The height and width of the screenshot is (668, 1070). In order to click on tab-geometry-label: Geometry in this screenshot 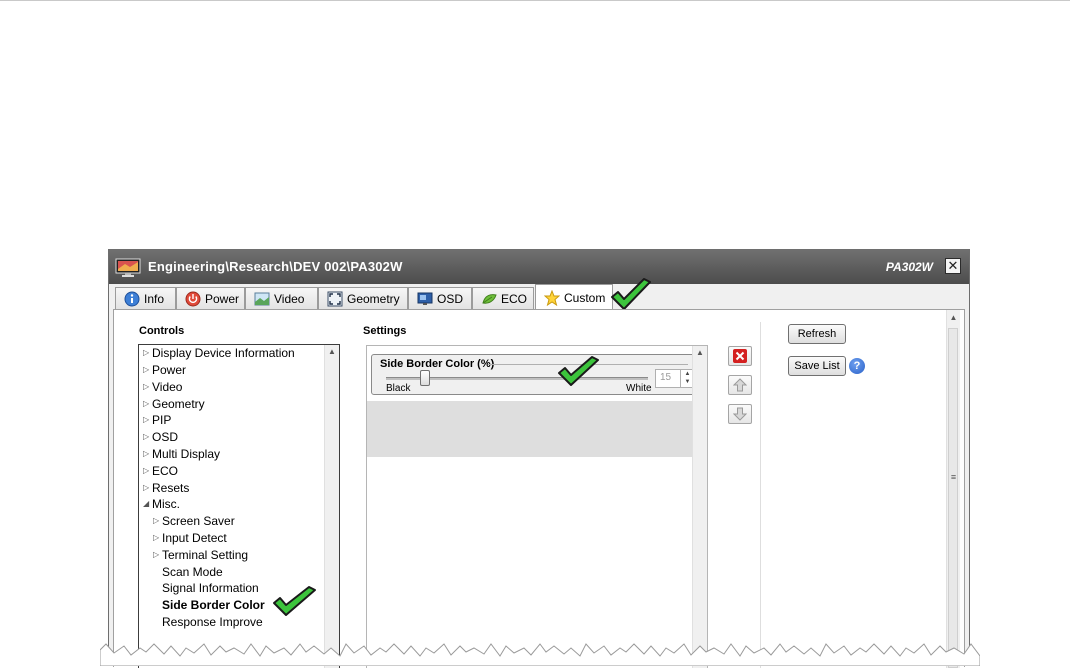, I will do `click(373, 298)`.